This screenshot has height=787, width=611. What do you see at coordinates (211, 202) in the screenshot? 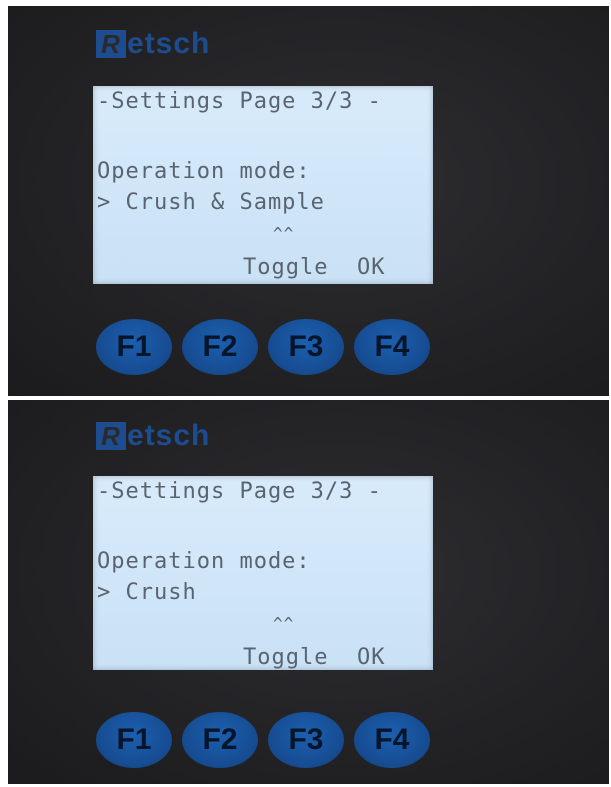
I see `operation-mode-value: > Crush & Sample` at bounding box center [211, 202].